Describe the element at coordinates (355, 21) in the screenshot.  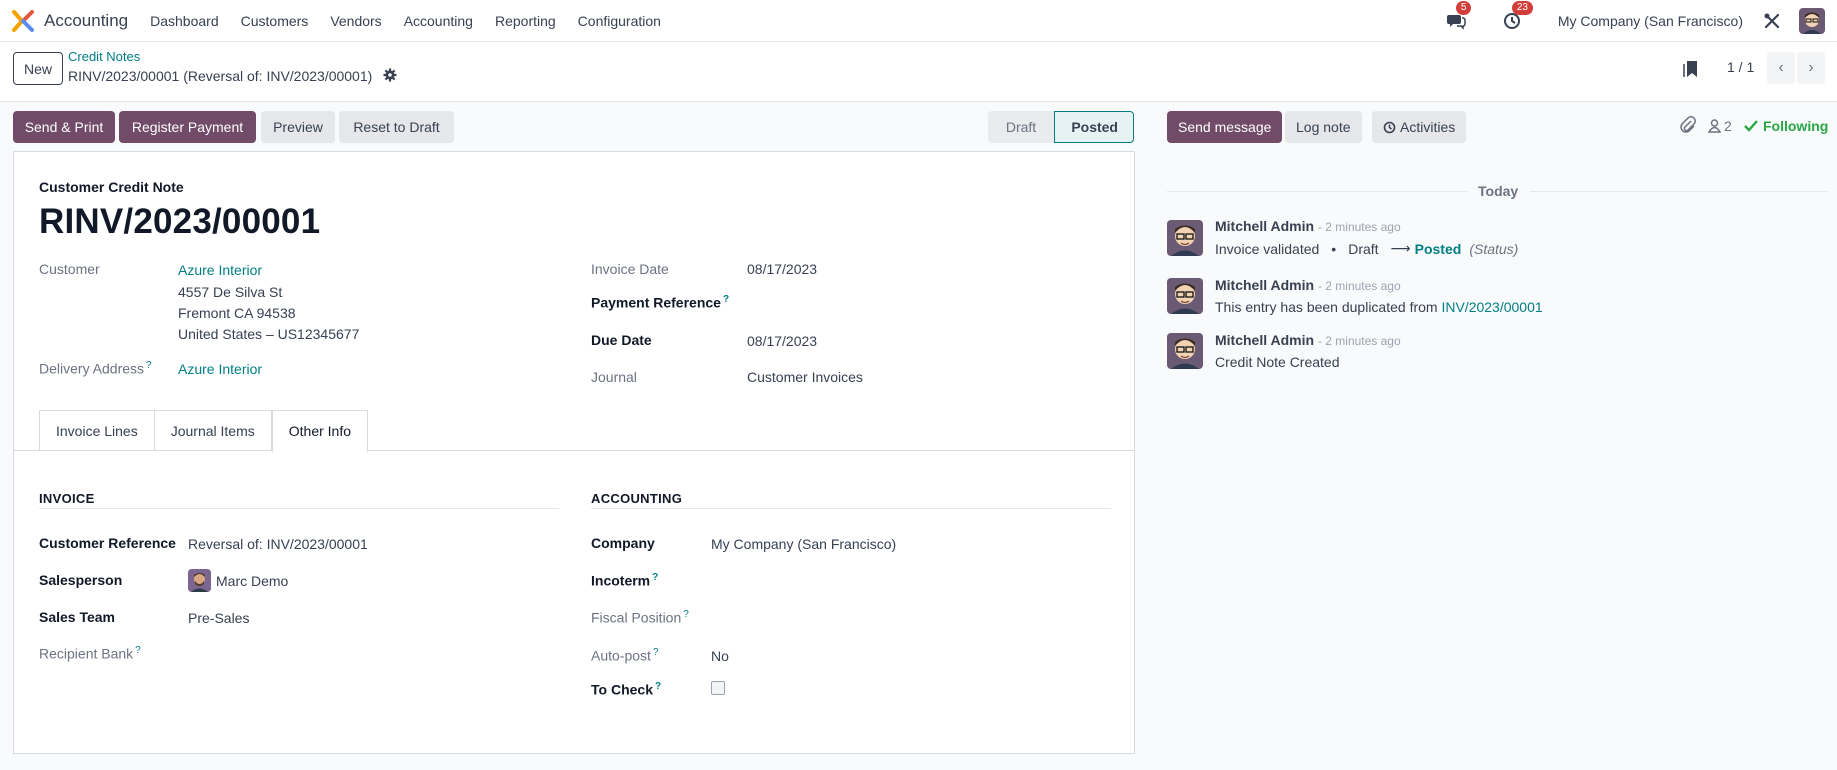
I see `menu-vendors: Vendors` at that location.